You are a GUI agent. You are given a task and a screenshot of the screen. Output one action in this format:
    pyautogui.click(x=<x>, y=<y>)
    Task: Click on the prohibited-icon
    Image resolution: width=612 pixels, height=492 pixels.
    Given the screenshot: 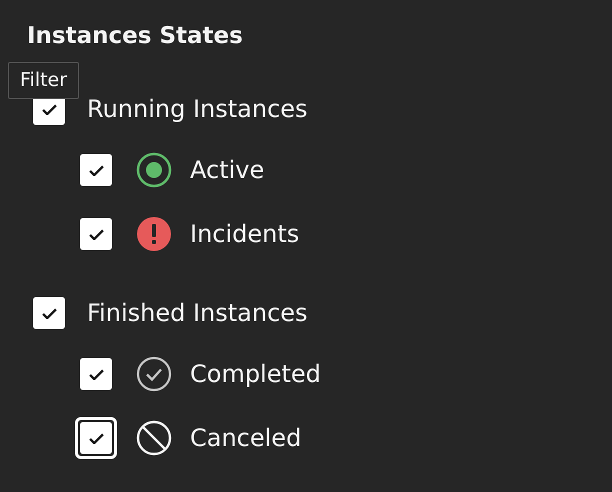 What is the action you would take?
    pyautogui.click(x=154, y=438)
    